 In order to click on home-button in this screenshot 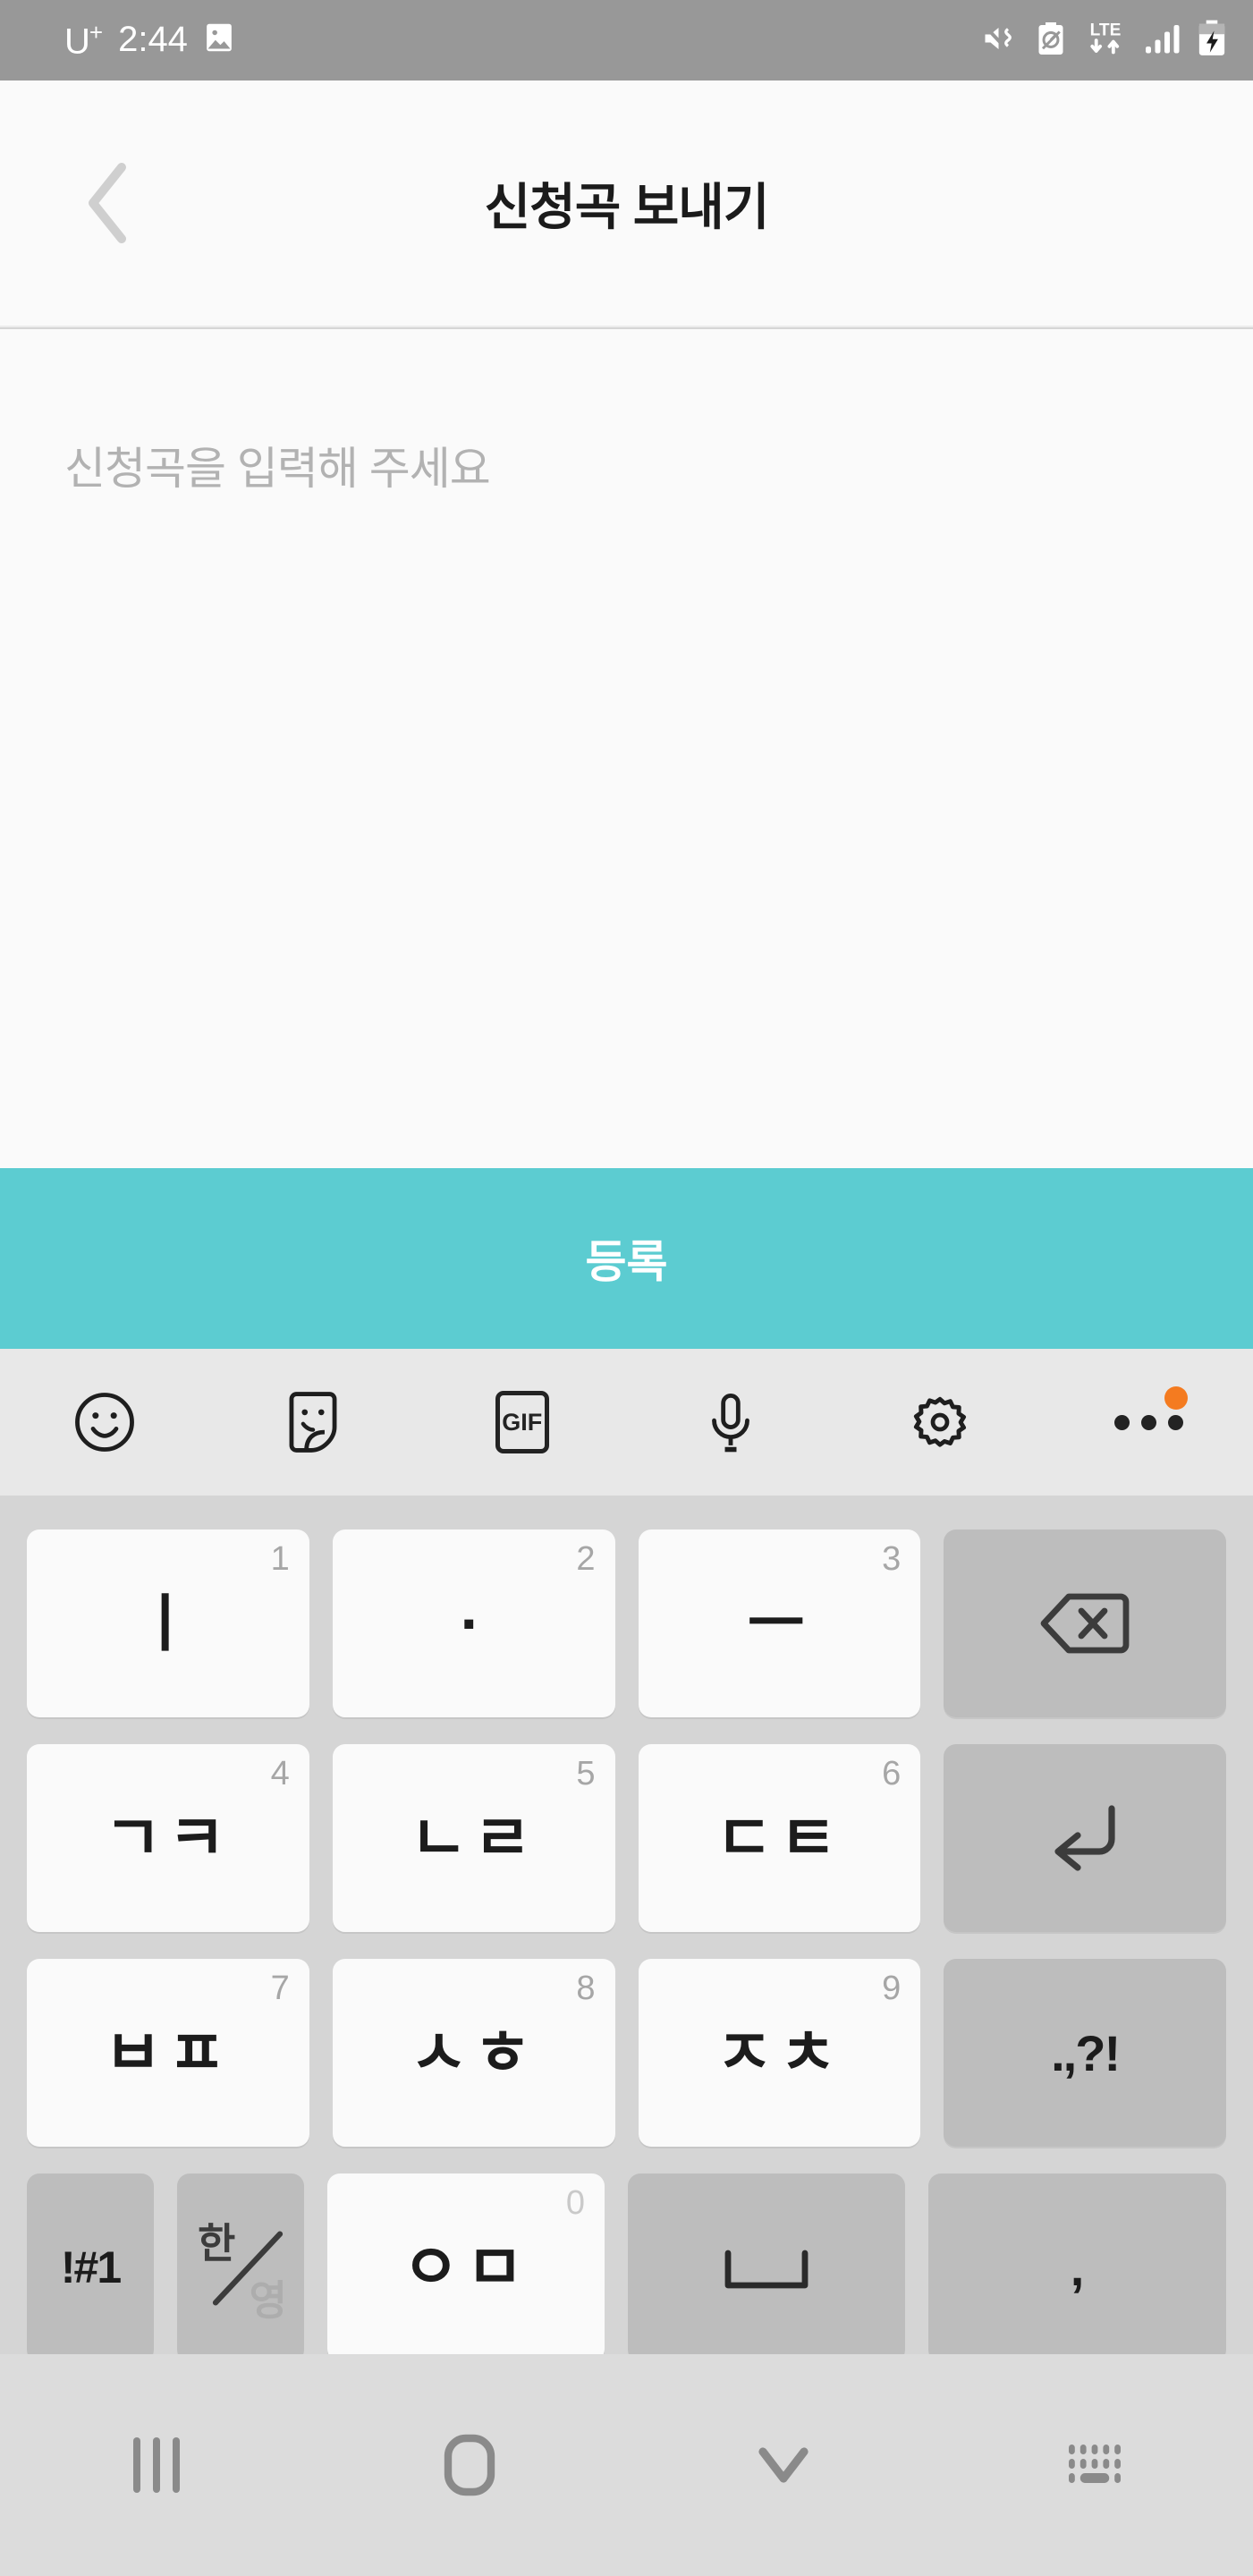, I will do `click(469, 2465)`.